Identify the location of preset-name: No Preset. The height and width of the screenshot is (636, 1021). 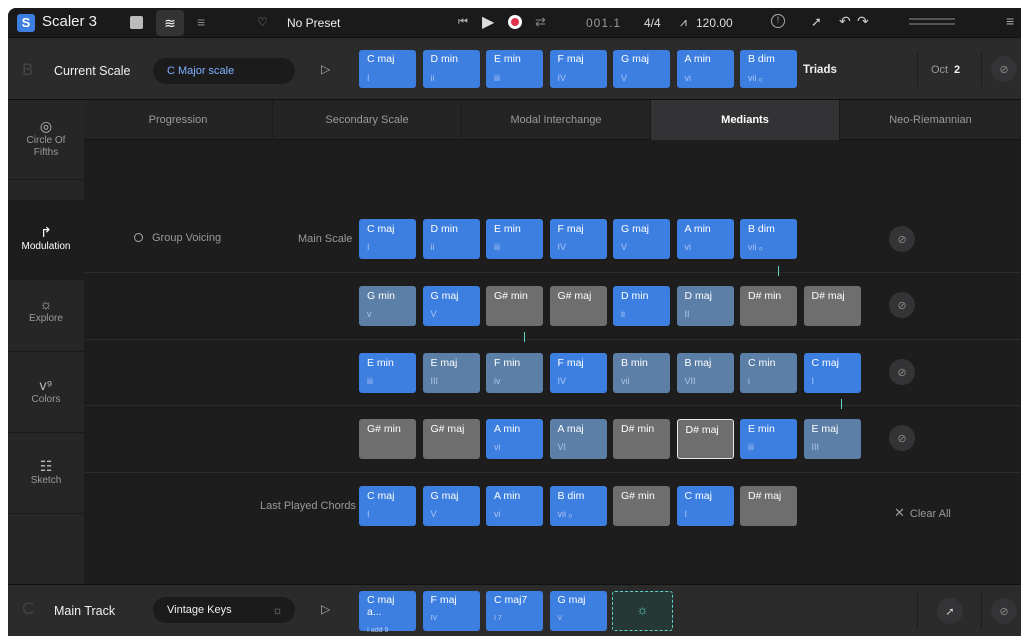
(313, 23).